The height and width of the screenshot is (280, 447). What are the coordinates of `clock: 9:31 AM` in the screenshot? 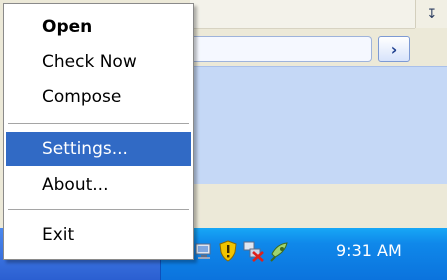 It's located at (369, 251).